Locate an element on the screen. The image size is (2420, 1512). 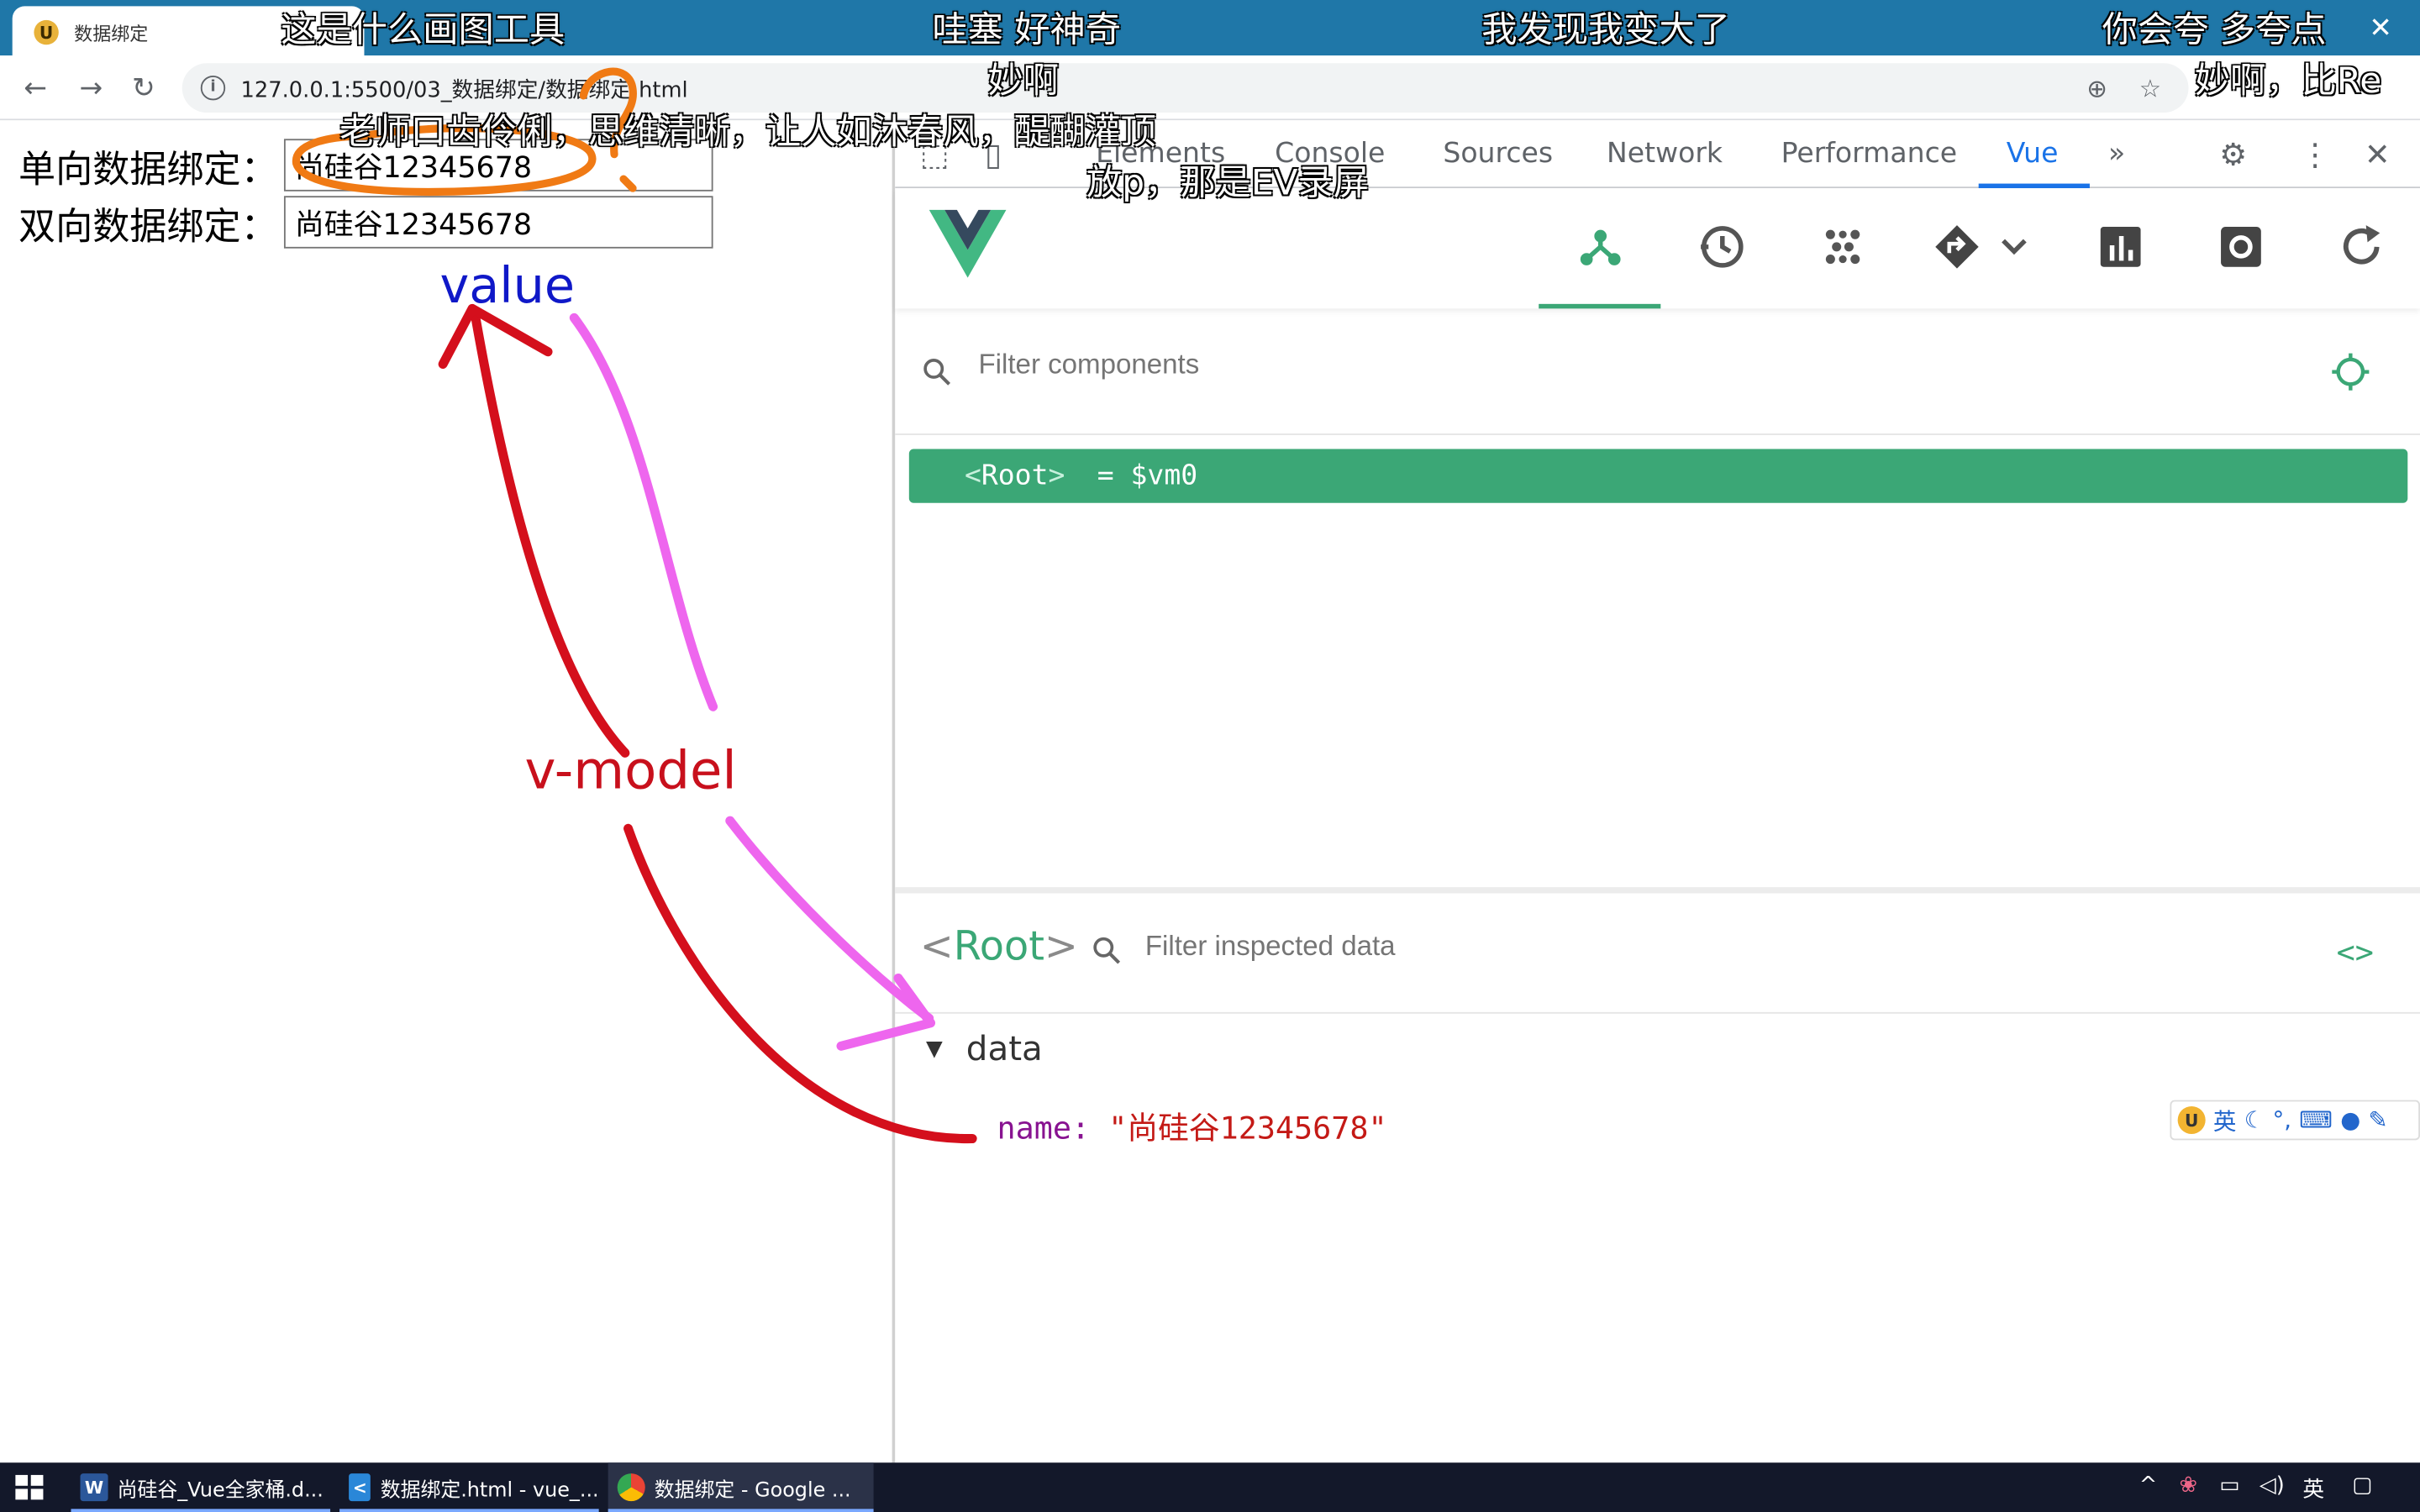
danmaku-comment: 你会夸 多夸点 is located at coordinates (2214, 30).